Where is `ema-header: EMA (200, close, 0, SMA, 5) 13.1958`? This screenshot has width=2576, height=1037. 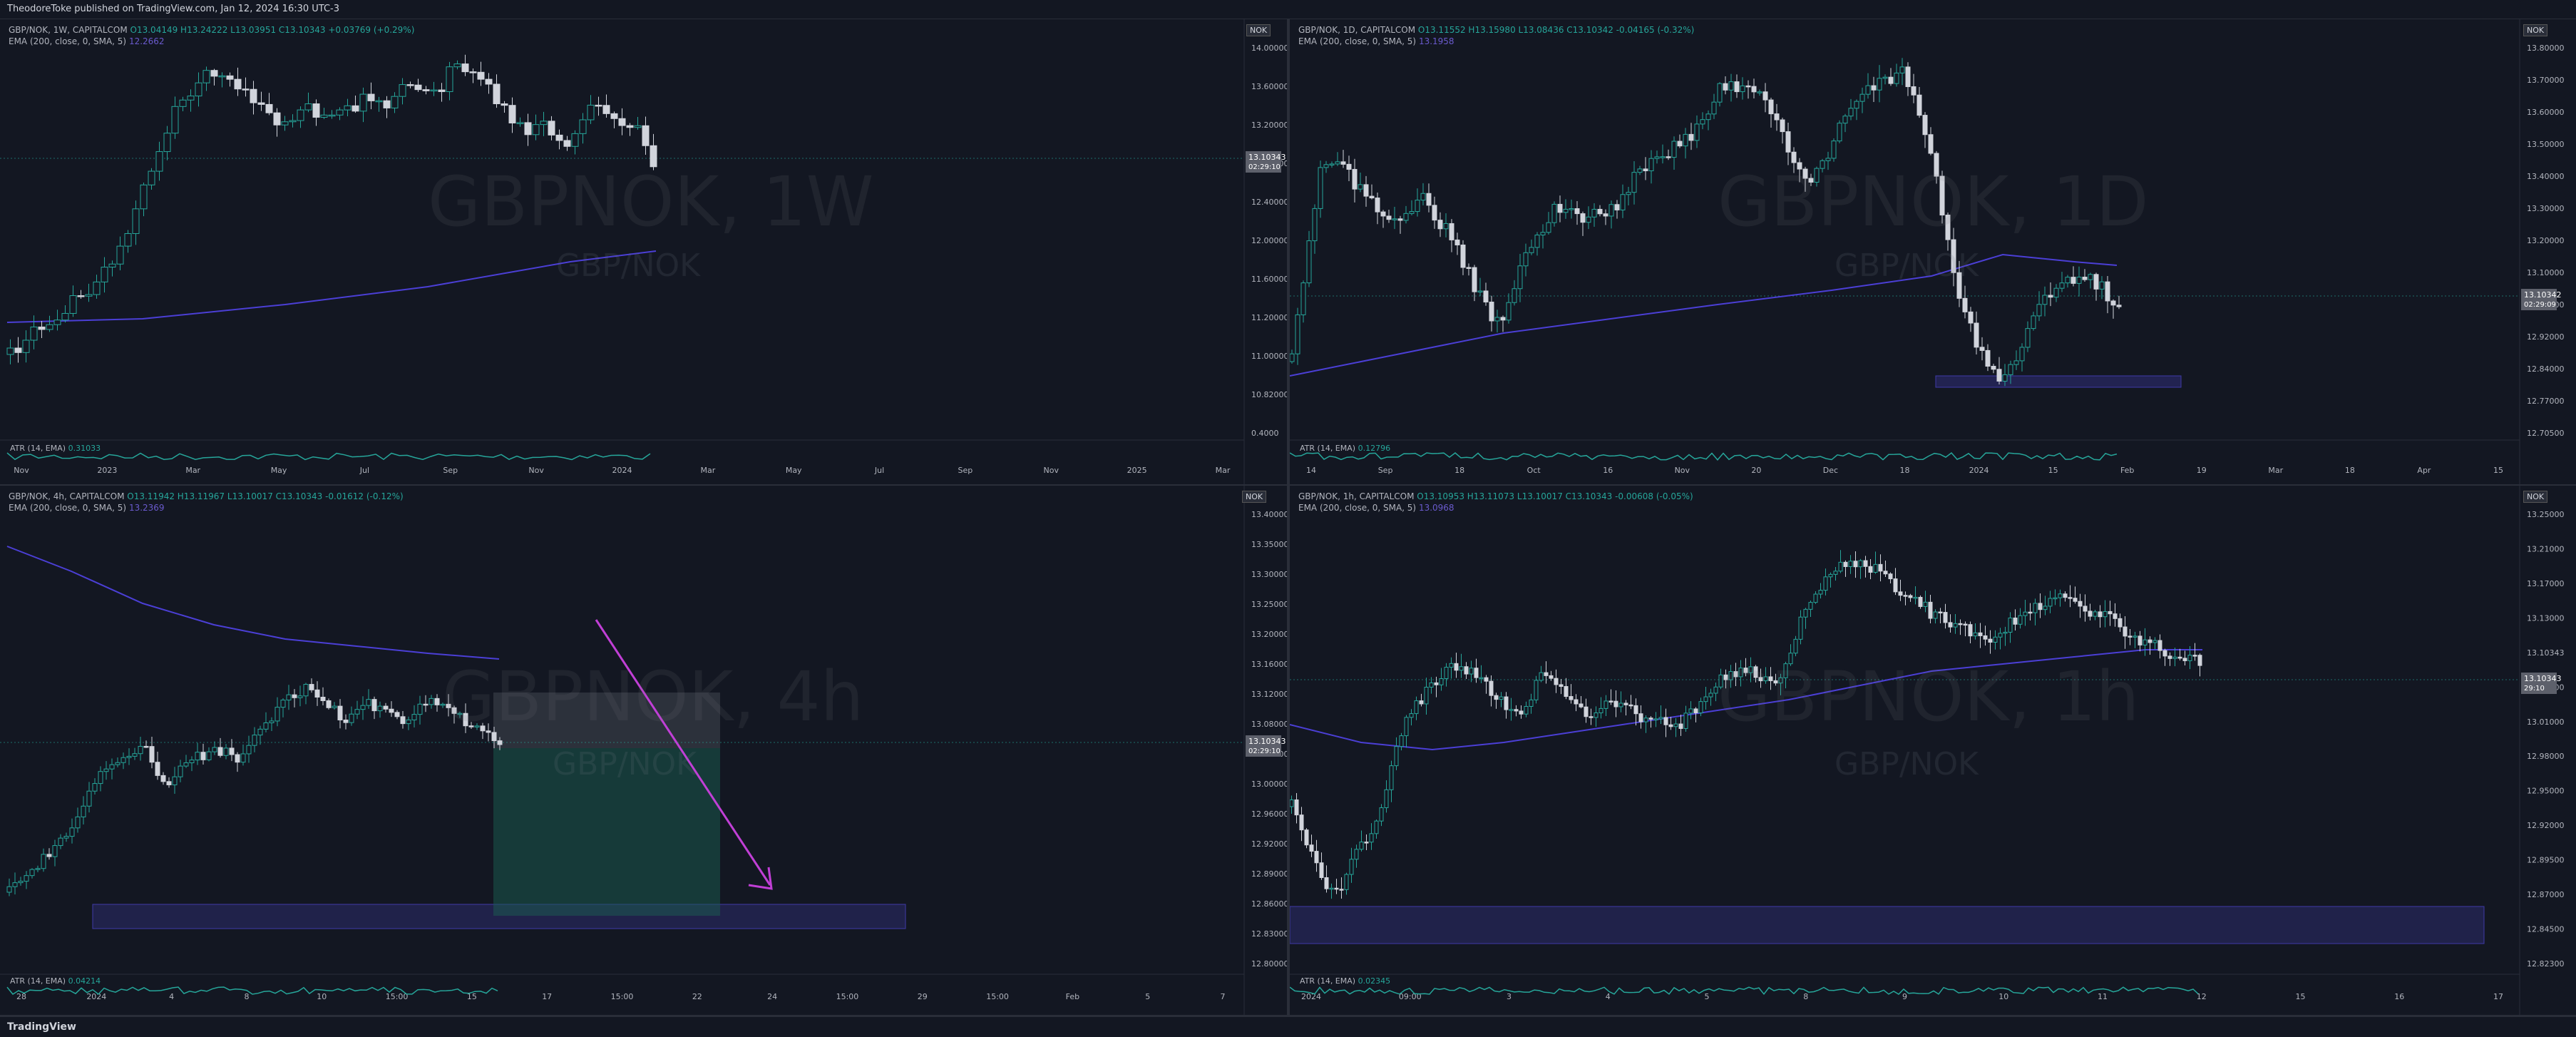
ema-header: EMA (200, close, 0, SMA, 5) 13.1958 is located at coordinates (1376, 41).